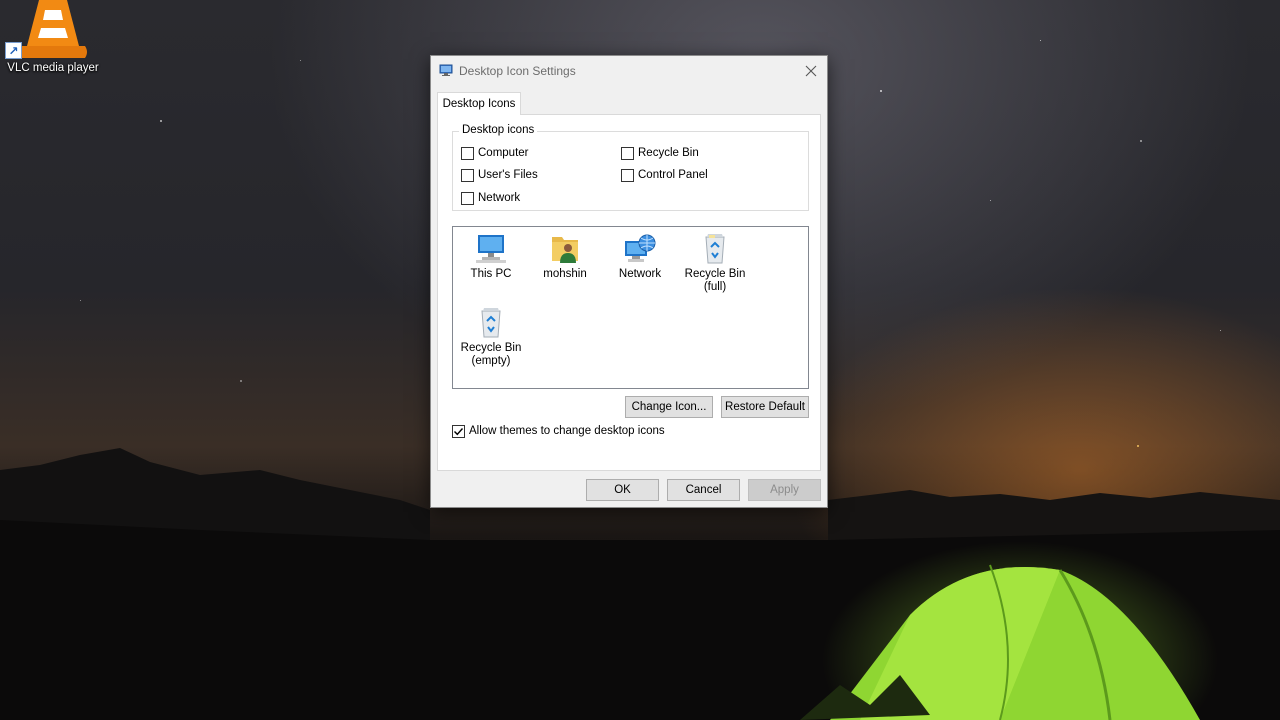 The image size is (1280, 720). I want to click on icon-item-recycle-bin-full: Recycle Bin (full), so click(715, 263).